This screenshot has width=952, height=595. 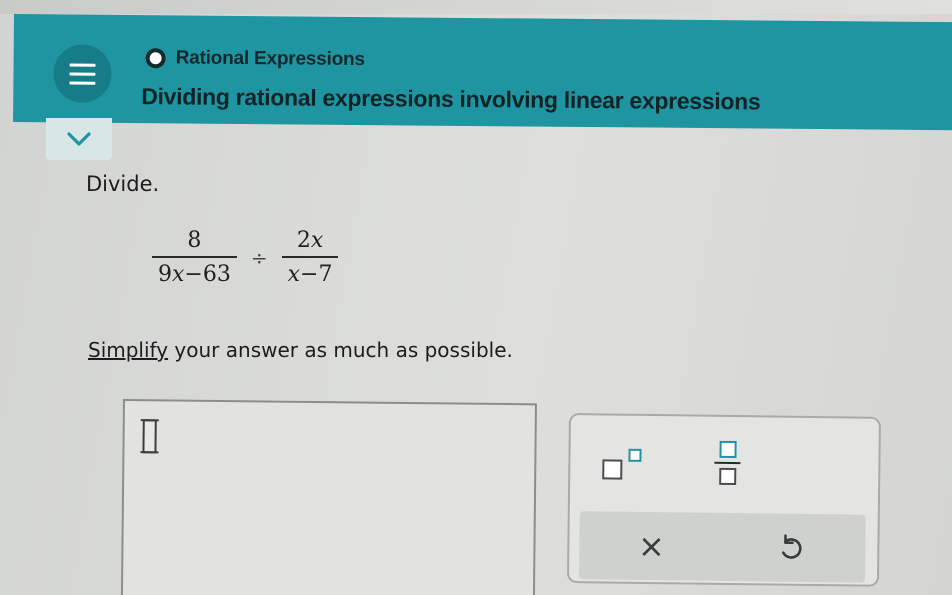 What do you see at coordinates (627, 464) in the screenshot?
I see `exponent-key` at bounding box center [627, 464].